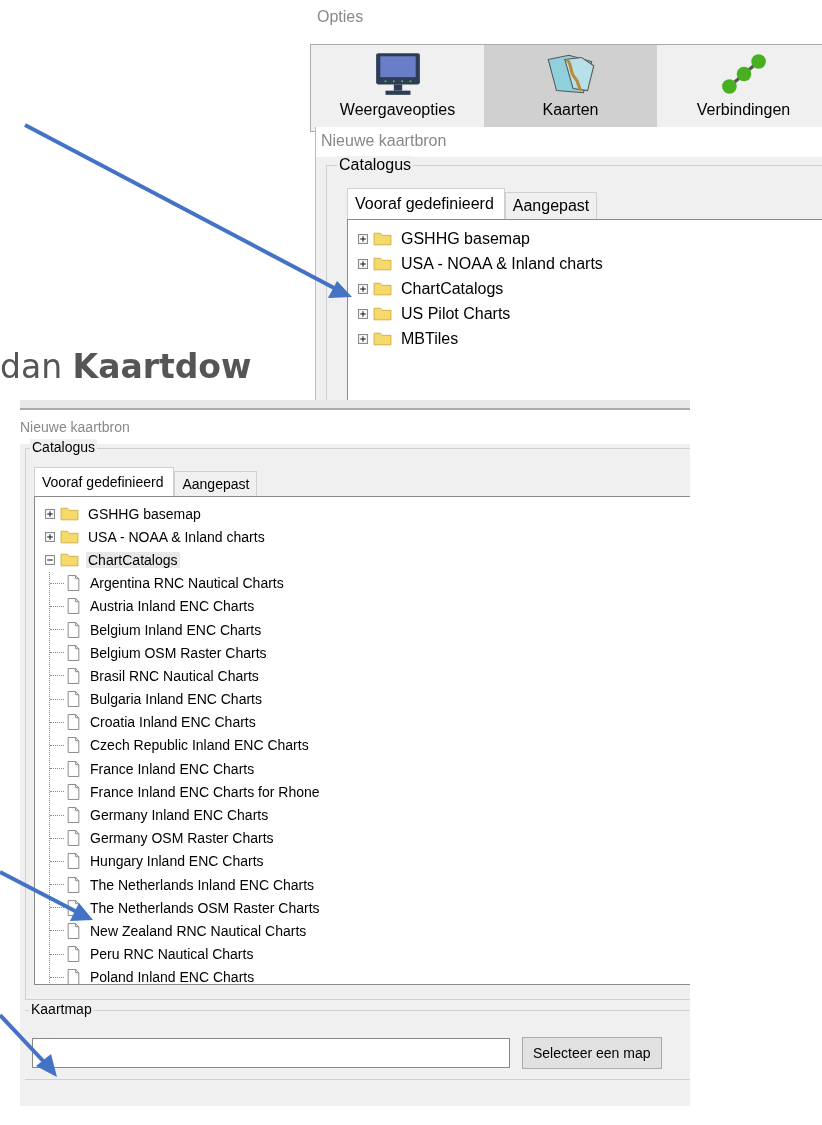 Image resolution: width=822 pixels, height=1125 pixels. Describe the element at coordinates (592, 1053) in the screenshot. I see `select-folder-button: Selecteer een map` at that location.